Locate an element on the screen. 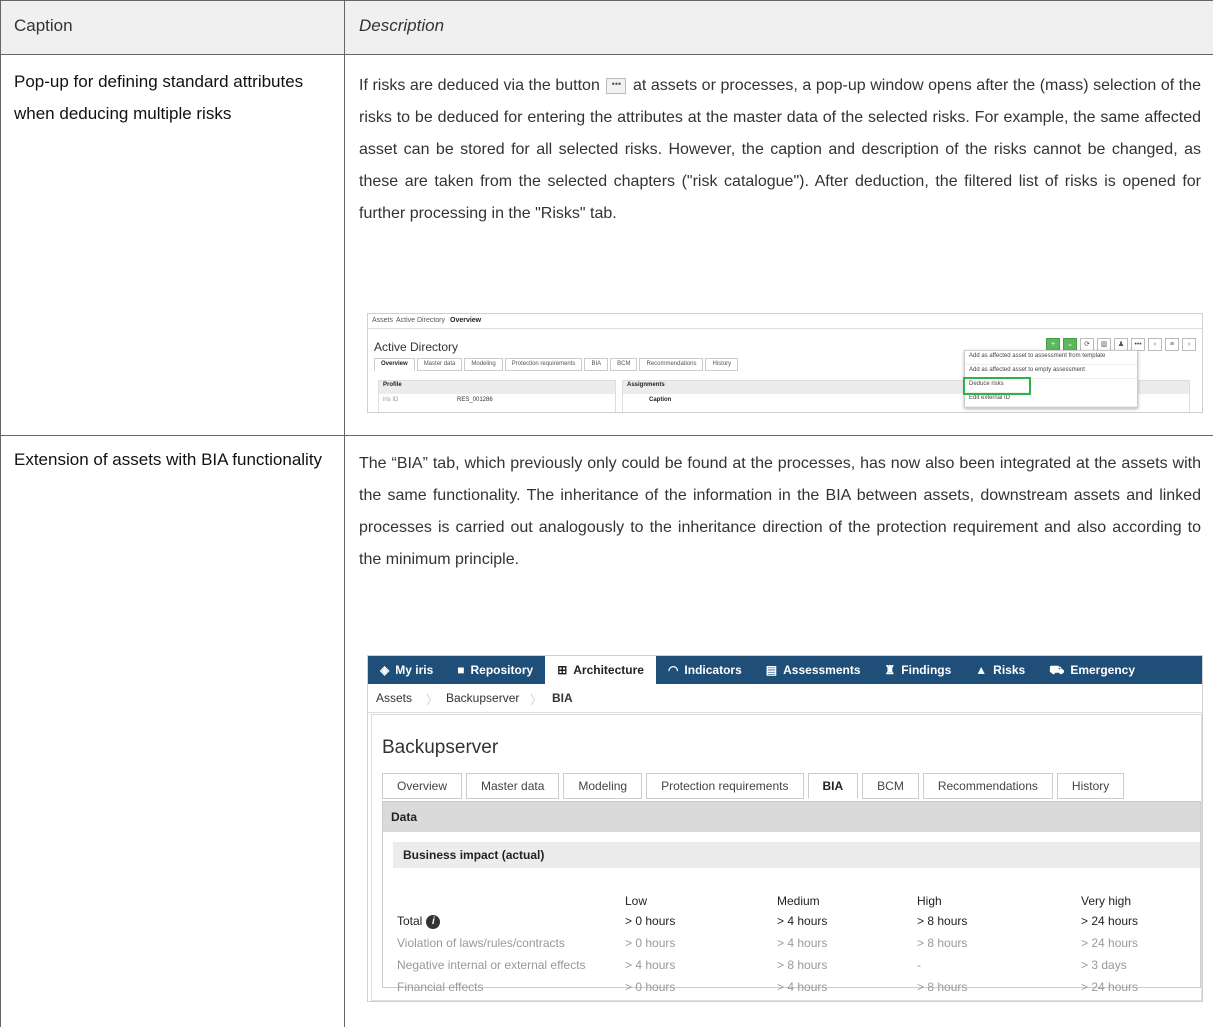 The width and height of the screenshot is (1213, 1027). diamond-icon: ◈ is located at coordinates (385, 670).